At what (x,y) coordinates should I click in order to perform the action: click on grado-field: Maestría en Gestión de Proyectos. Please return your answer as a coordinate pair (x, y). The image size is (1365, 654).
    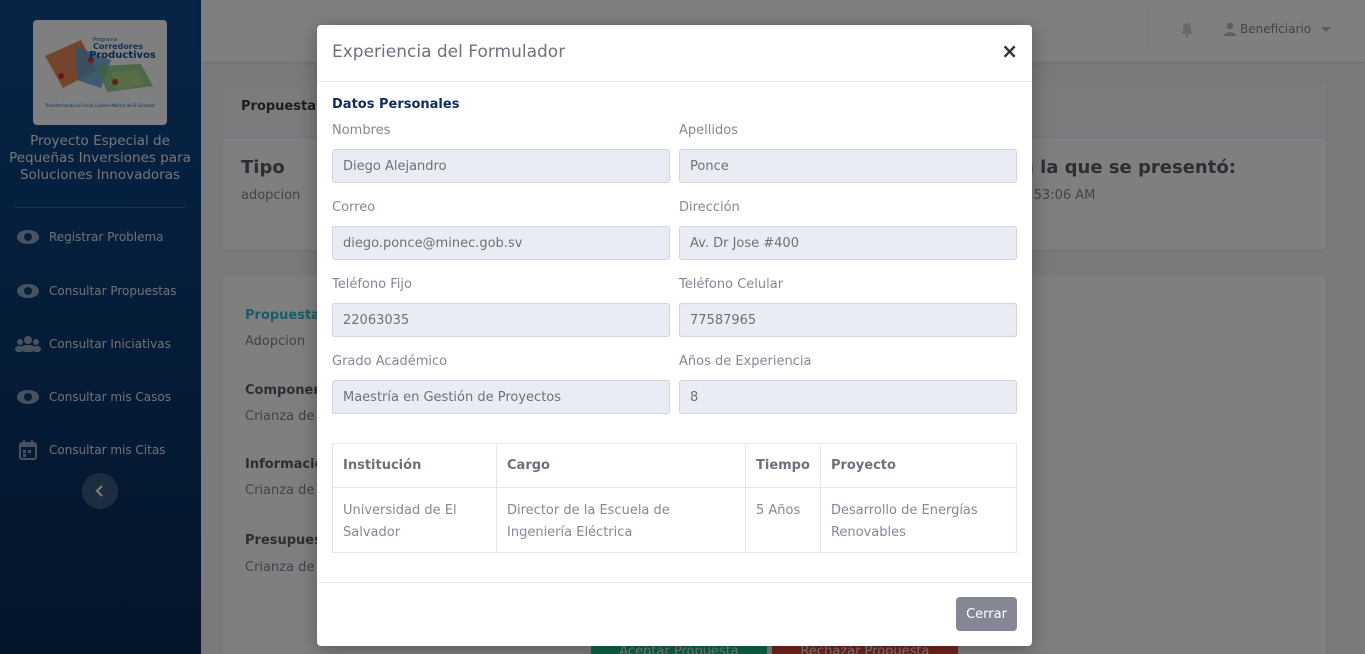
    Looking at the image, I should click on (501, 397).